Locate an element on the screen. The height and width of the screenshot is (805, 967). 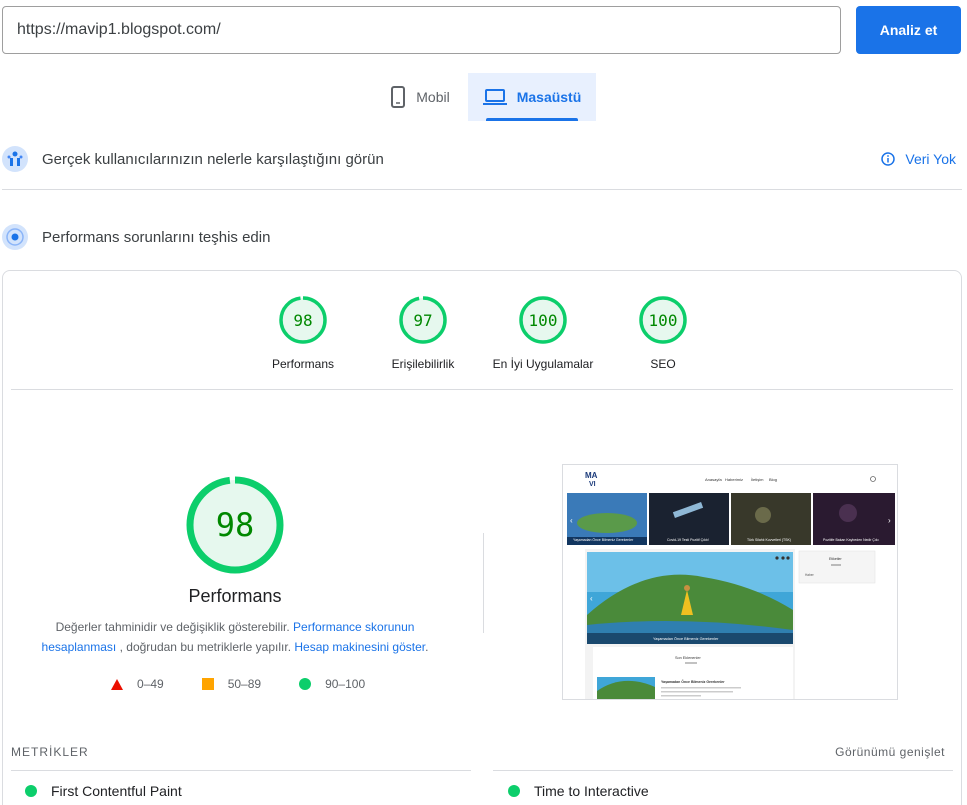
analyze-button: Analiz et is located at coordinates (908, 30).